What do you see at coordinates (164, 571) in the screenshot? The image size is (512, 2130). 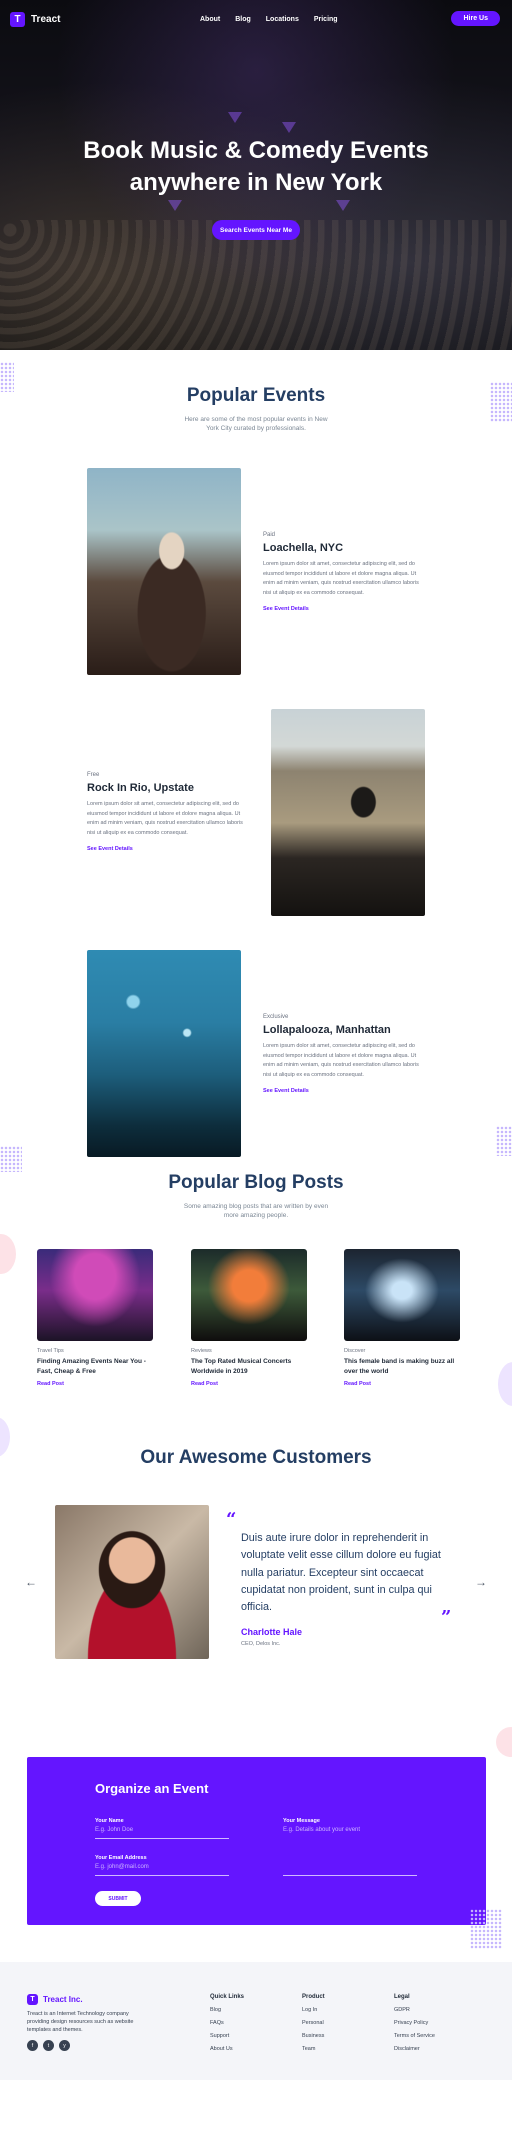 I see `event-image-loachella` at bounding box center [164, 571].